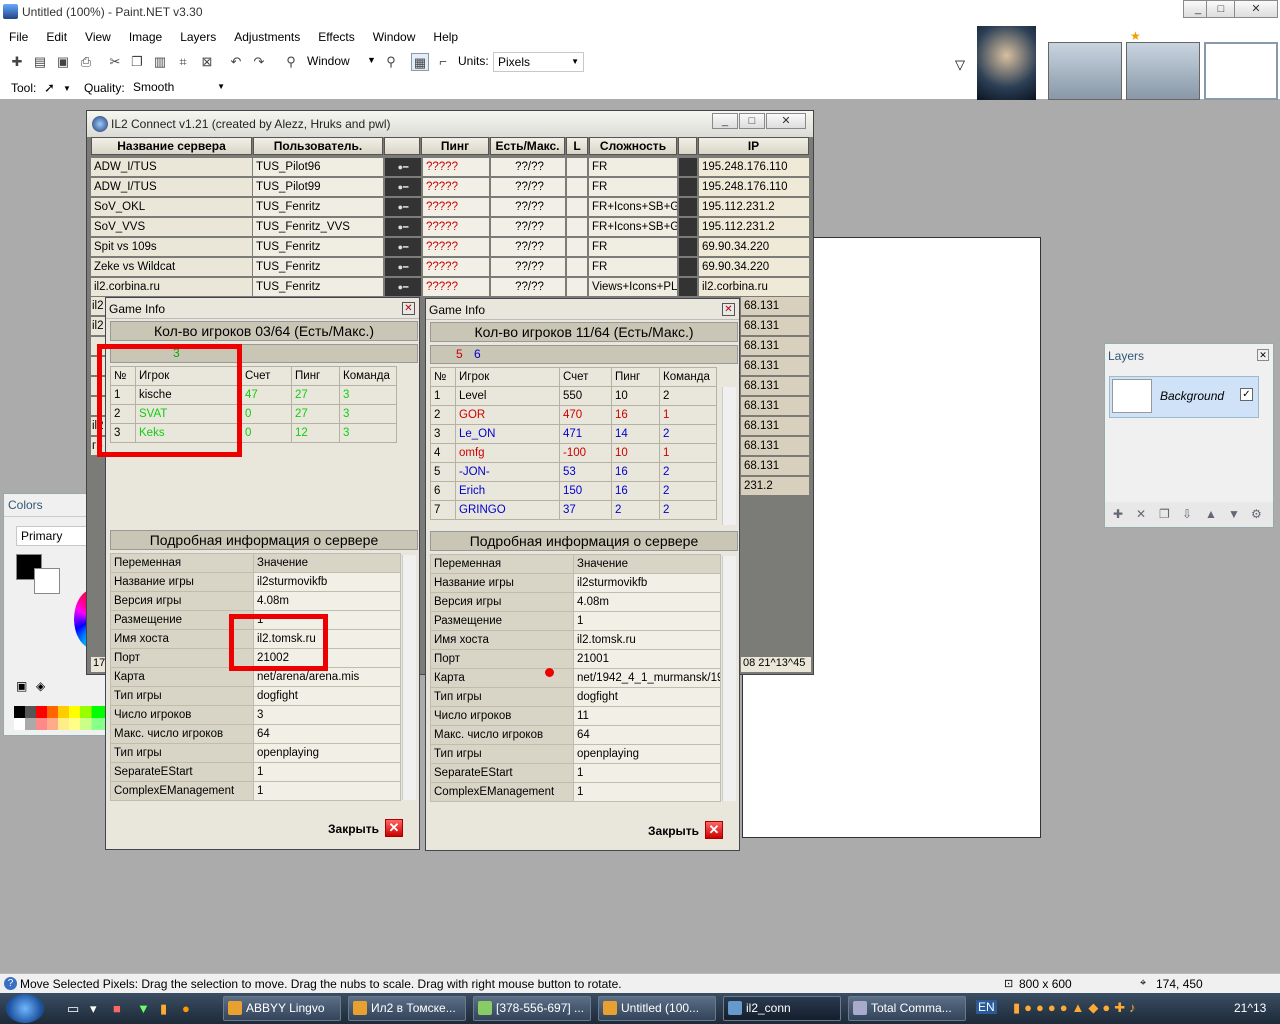 The width and height of the screenshot is (1280, 1024). What do you see at coordinates (527, 146) in the screenshot?
I see `col-exist-max: Есть/Макс.` at bounding box center [527, 146].